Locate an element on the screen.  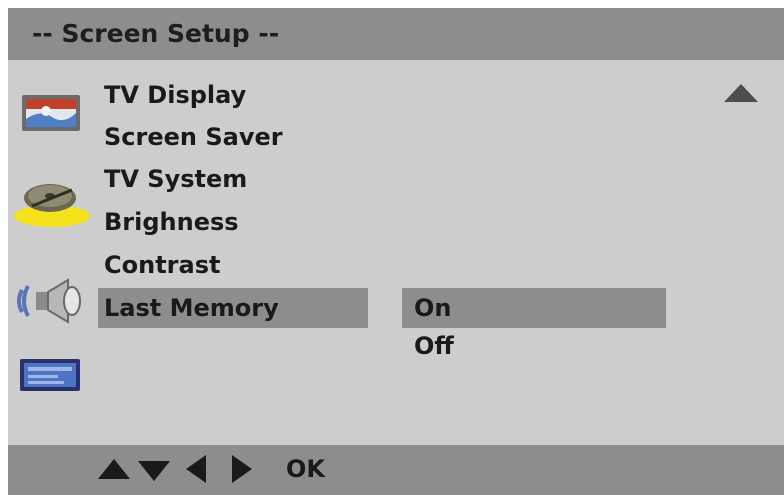
page-title: -- Screen Setup -- is located at coordinates (156, 33).